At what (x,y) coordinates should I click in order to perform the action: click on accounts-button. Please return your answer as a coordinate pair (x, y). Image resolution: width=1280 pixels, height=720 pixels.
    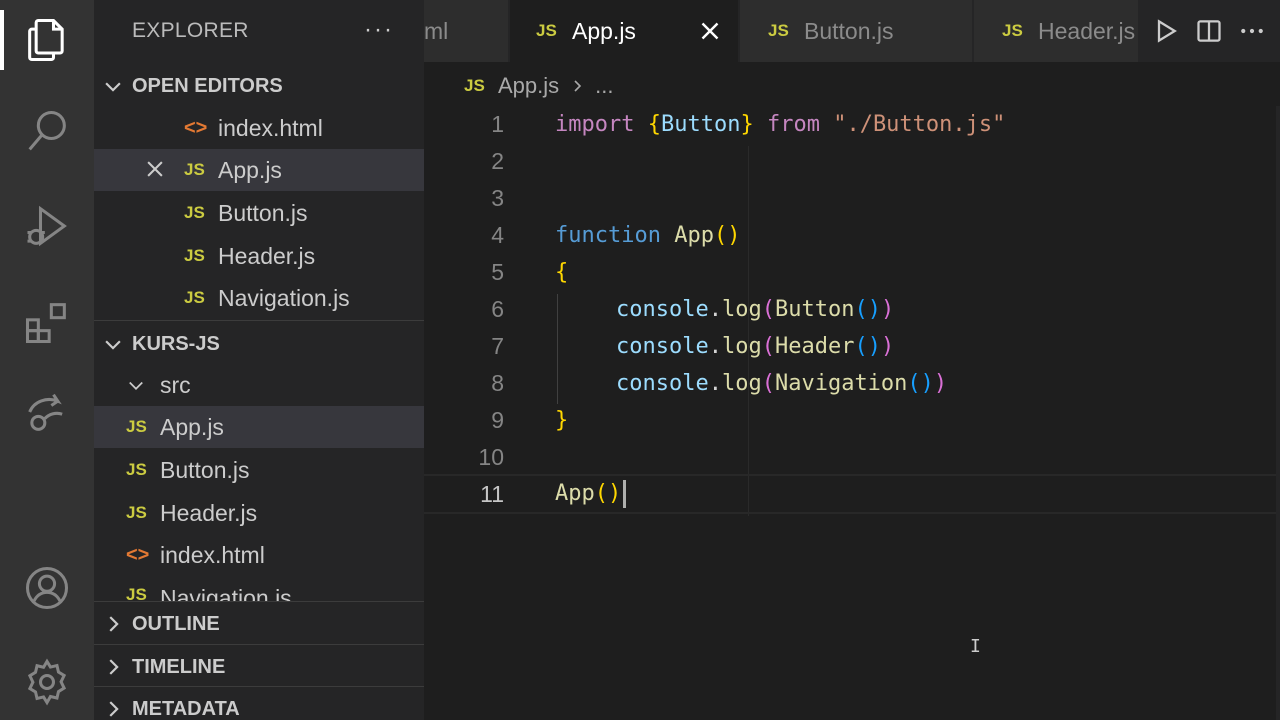
    Looking at the image, I should click on (47, 588).